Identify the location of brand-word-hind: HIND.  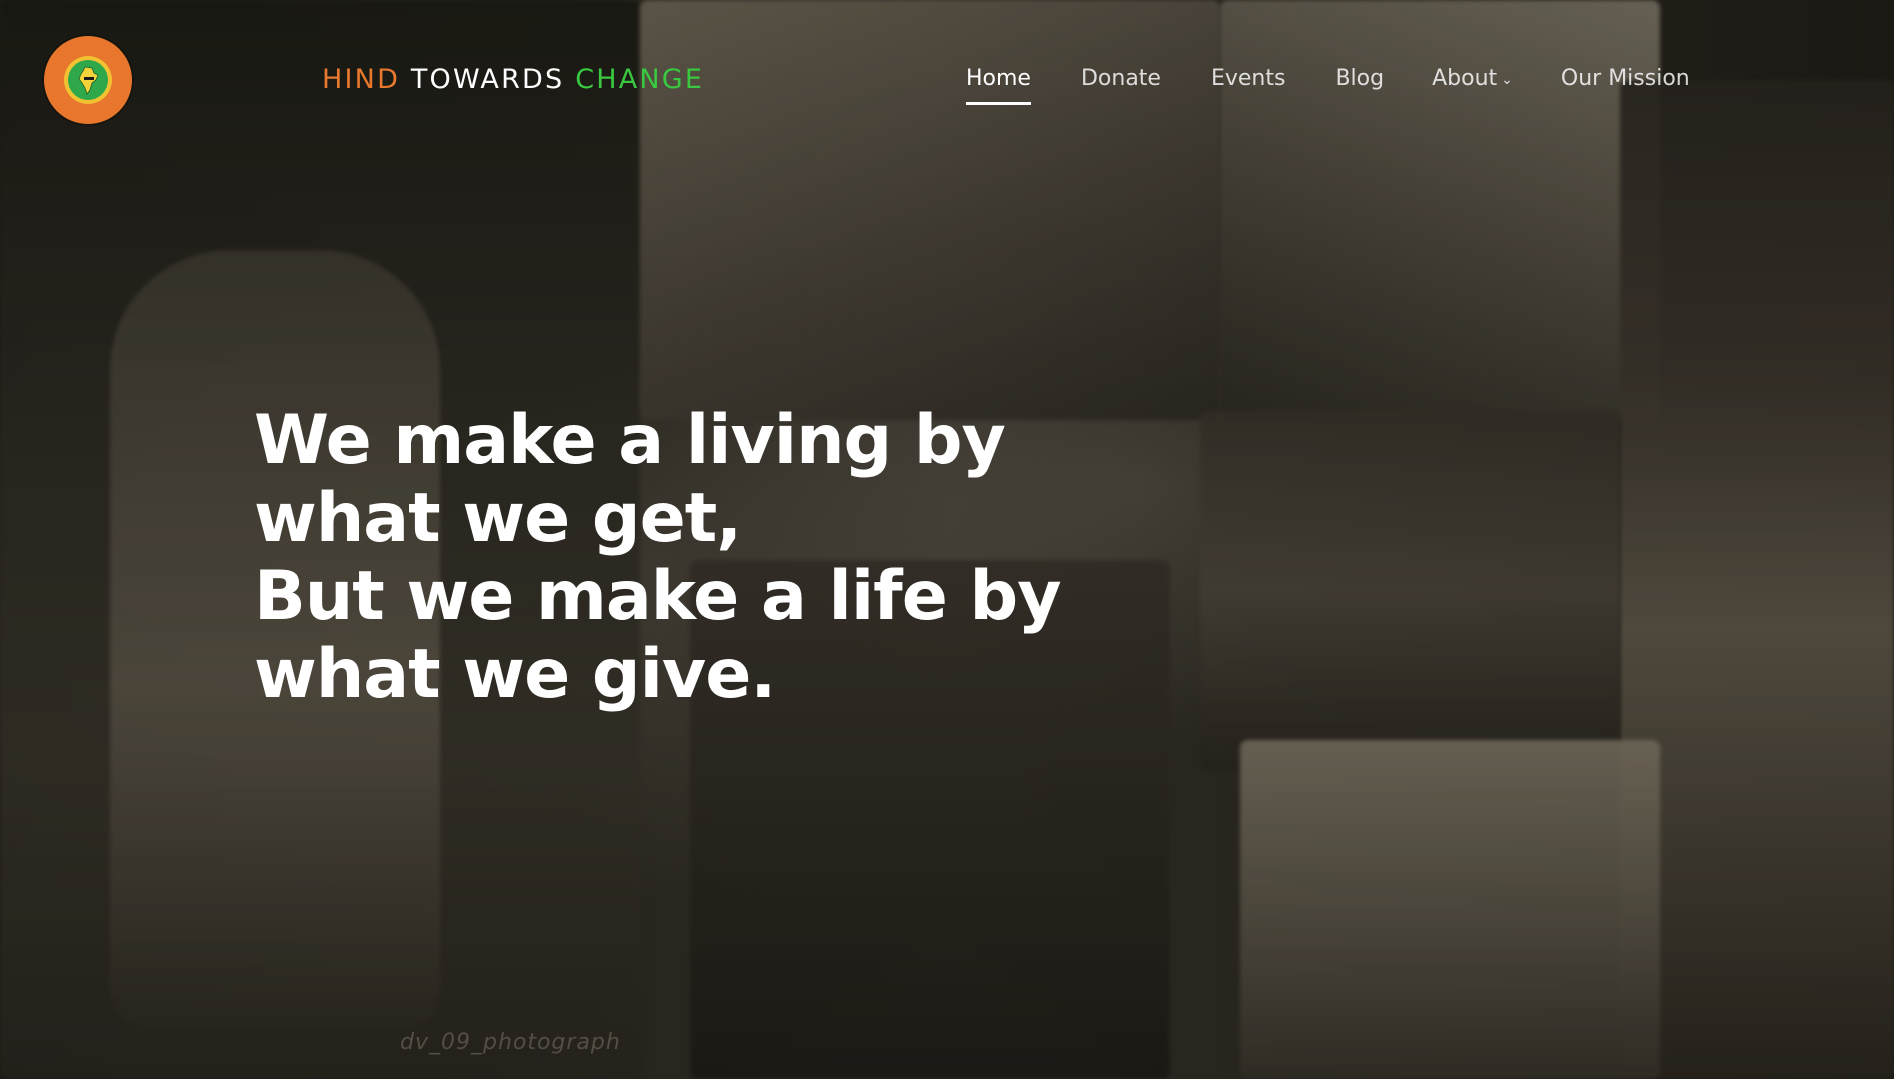
(361, 79).